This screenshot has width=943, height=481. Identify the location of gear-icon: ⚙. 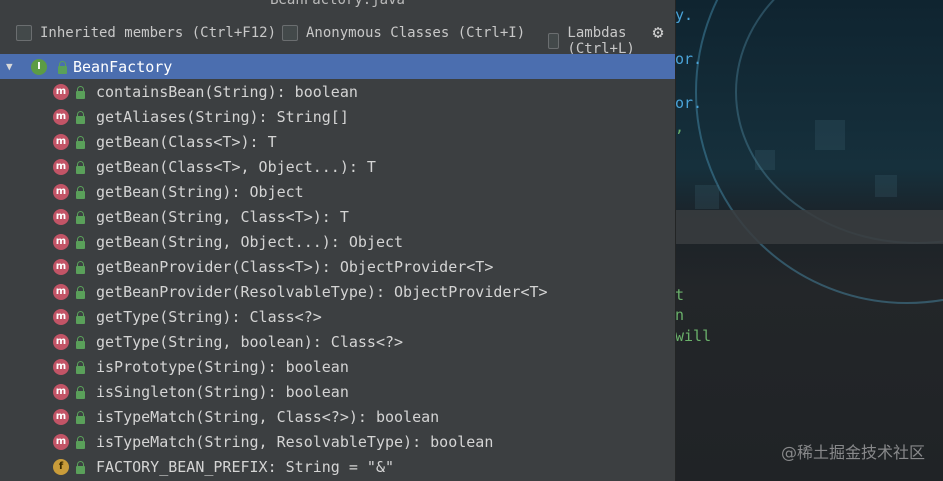
(658, 33).